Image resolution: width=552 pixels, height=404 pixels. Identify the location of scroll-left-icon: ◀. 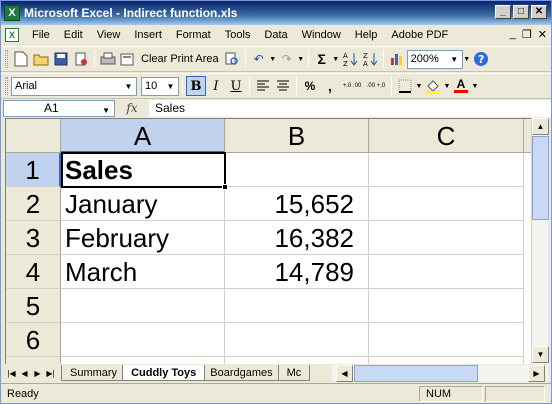
(344, 373).